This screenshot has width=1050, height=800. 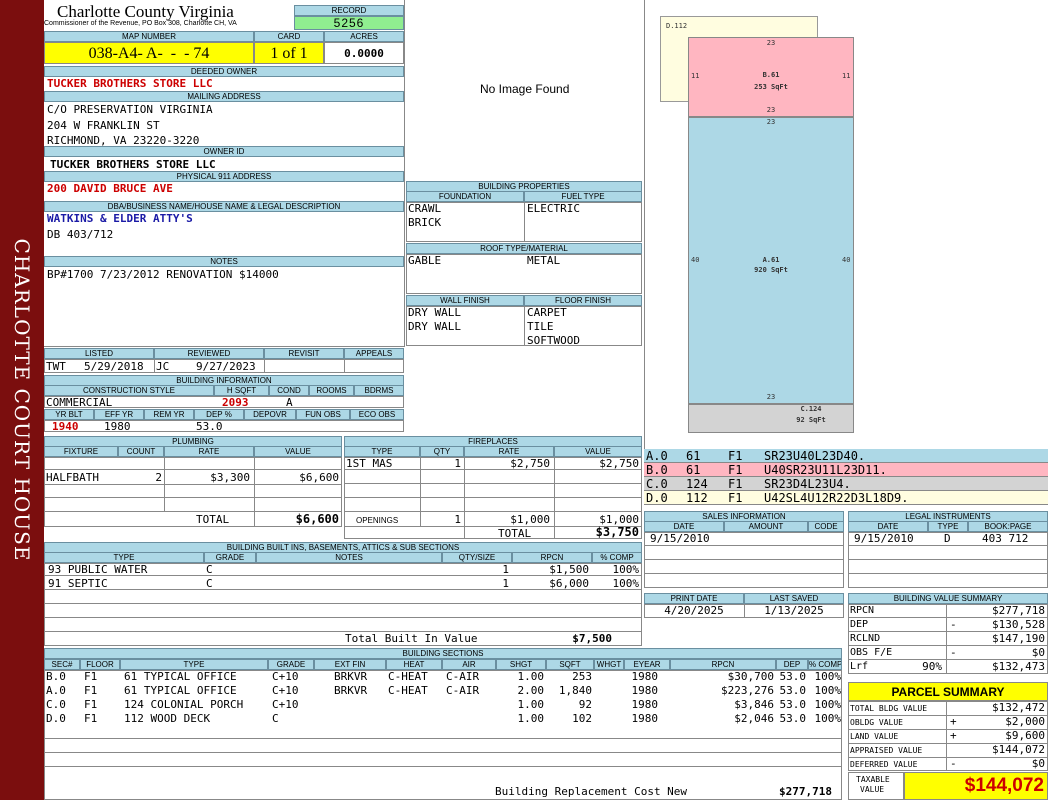 What do you see at coordinates (876, 722) in the screenshot?
I see `ps-obldg-label: OBLDG VALUE` at bounding box center [876, 722].